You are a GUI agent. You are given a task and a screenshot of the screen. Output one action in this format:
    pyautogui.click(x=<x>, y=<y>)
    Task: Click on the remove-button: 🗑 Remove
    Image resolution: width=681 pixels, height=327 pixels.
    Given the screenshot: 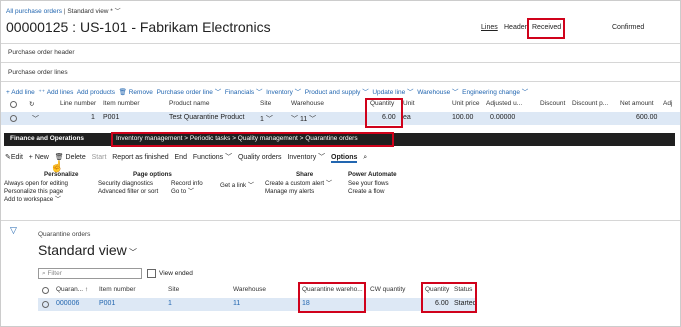 What is the action you would take?
    pyautogui.click(x=136, y=92)
    